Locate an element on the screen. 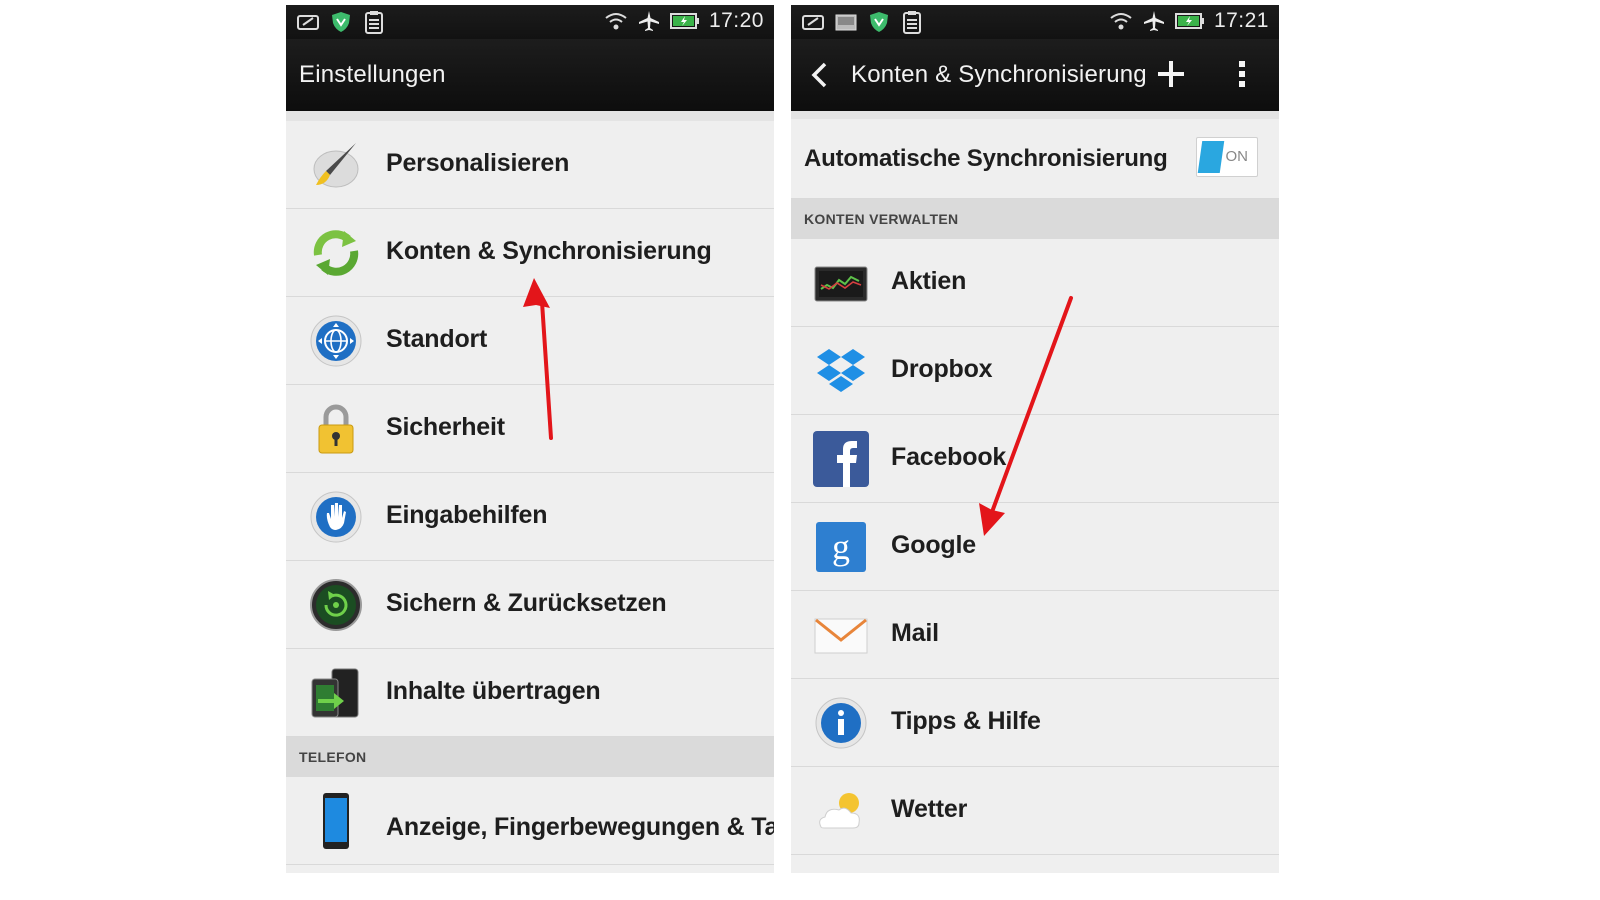  account-item-google: g Google is located at coordinates (1035, 547).